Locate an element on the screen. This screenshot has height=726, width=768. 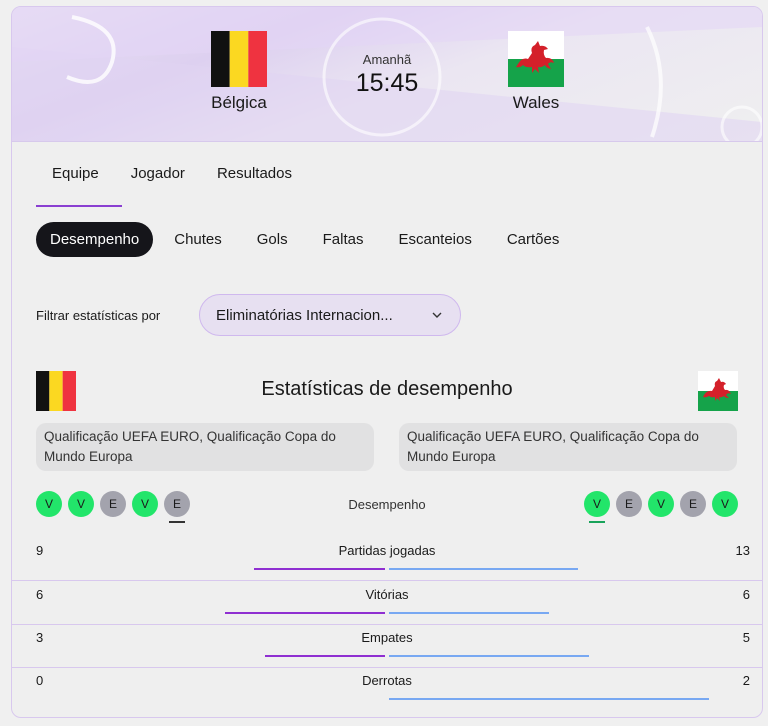
home-form: V V E V E is located at coordinates (116, 507).